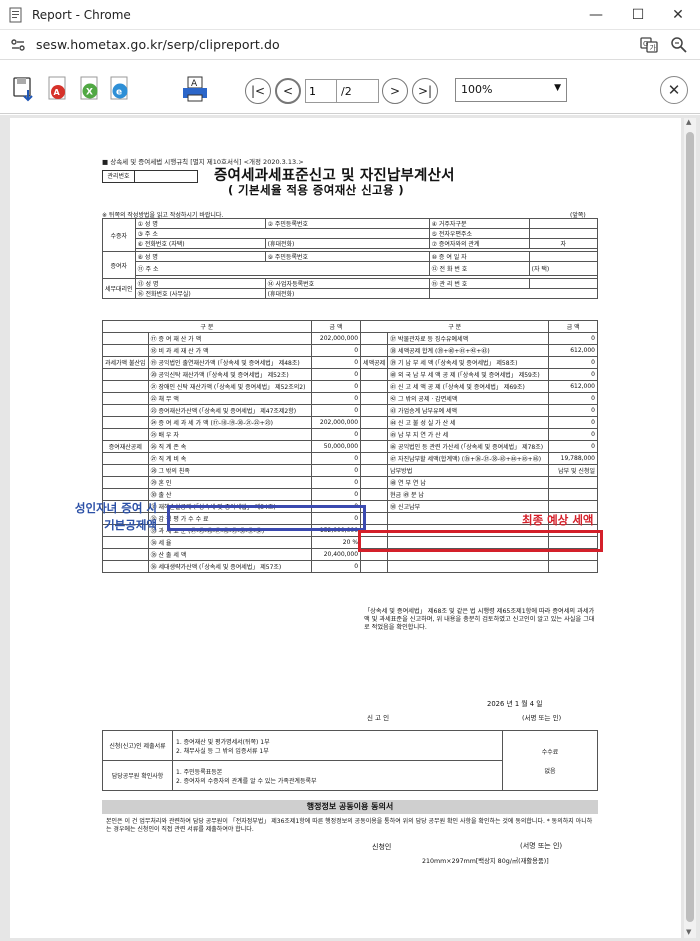  What do you see at coordinates (511, 90) in the screenshot?
I see `zoom-select: 100% ▼` at bounding box center [511, 90].